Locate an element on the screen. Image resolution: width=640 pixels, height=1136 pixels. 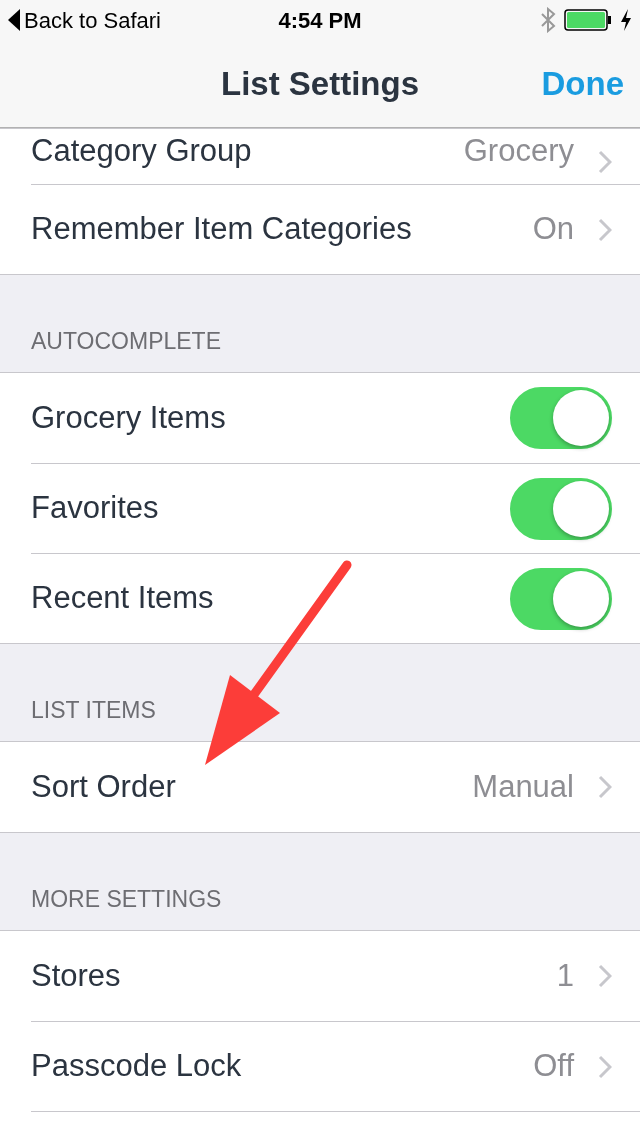
row-value: On is located at coordinates (553, 229).